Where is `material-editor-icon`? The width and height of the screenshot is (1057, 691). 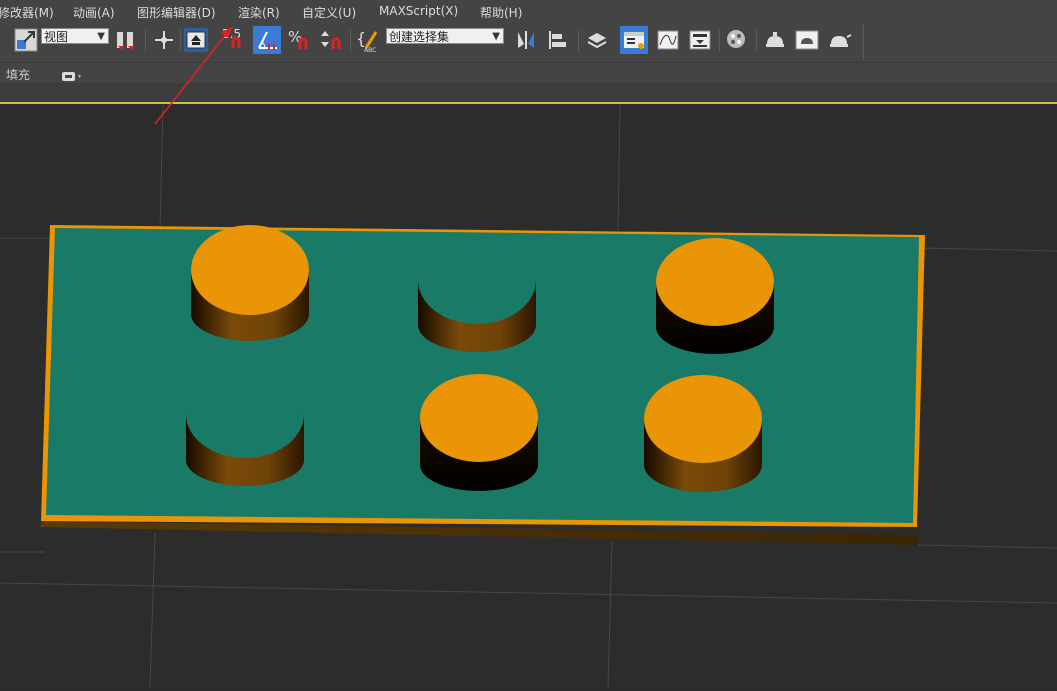 material-editor-icon is located at coordinates (737, 40).